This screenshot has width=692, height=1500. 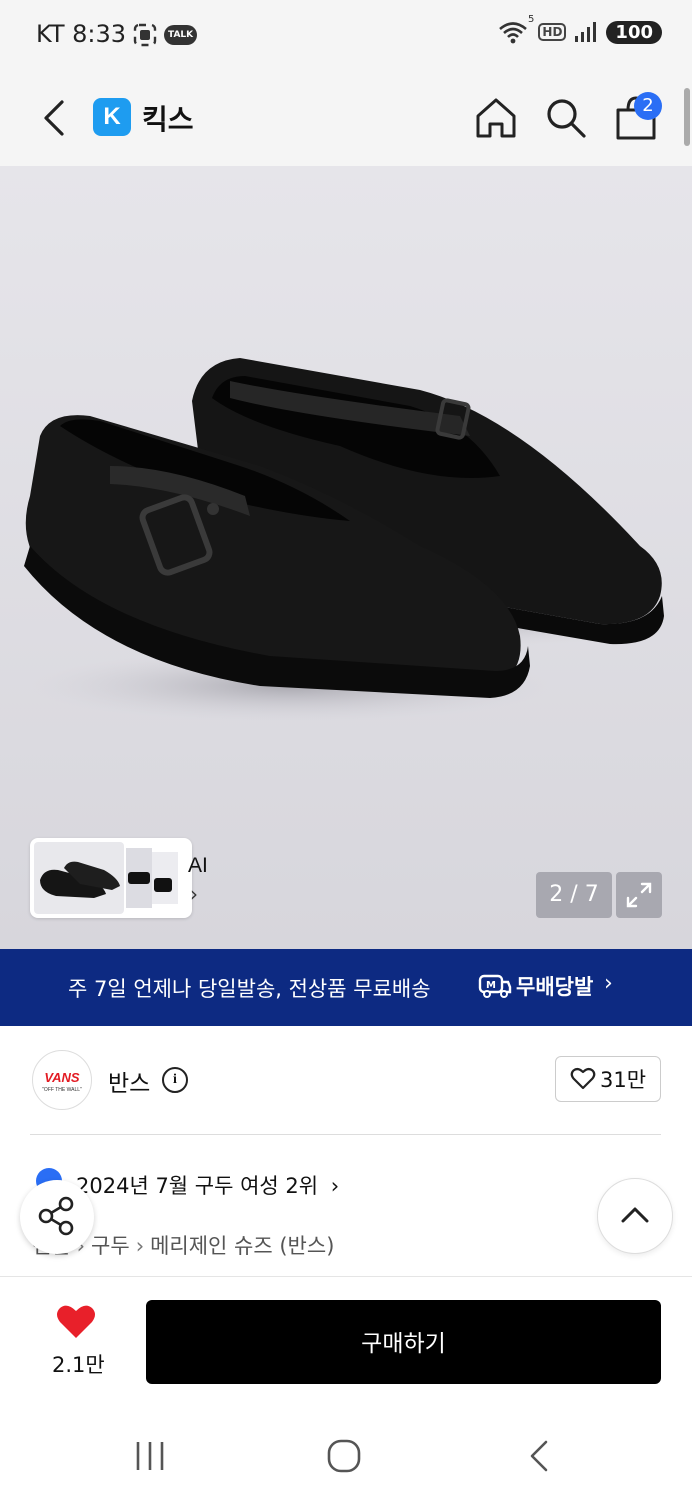 I want to click on system-navigation-bar, so click(x=346, y=1450).